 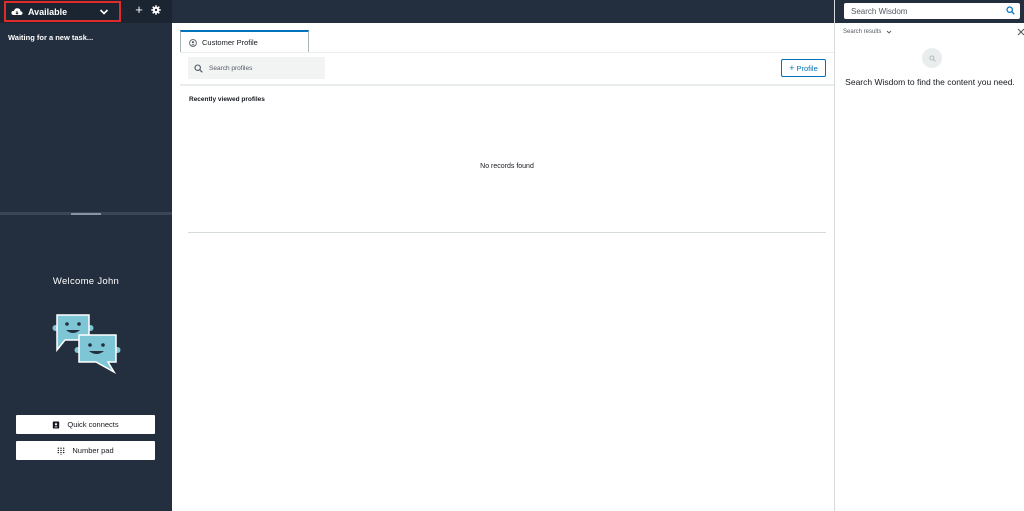 I want to click on add-profile-label: Profile, so click(x=807, y=68).